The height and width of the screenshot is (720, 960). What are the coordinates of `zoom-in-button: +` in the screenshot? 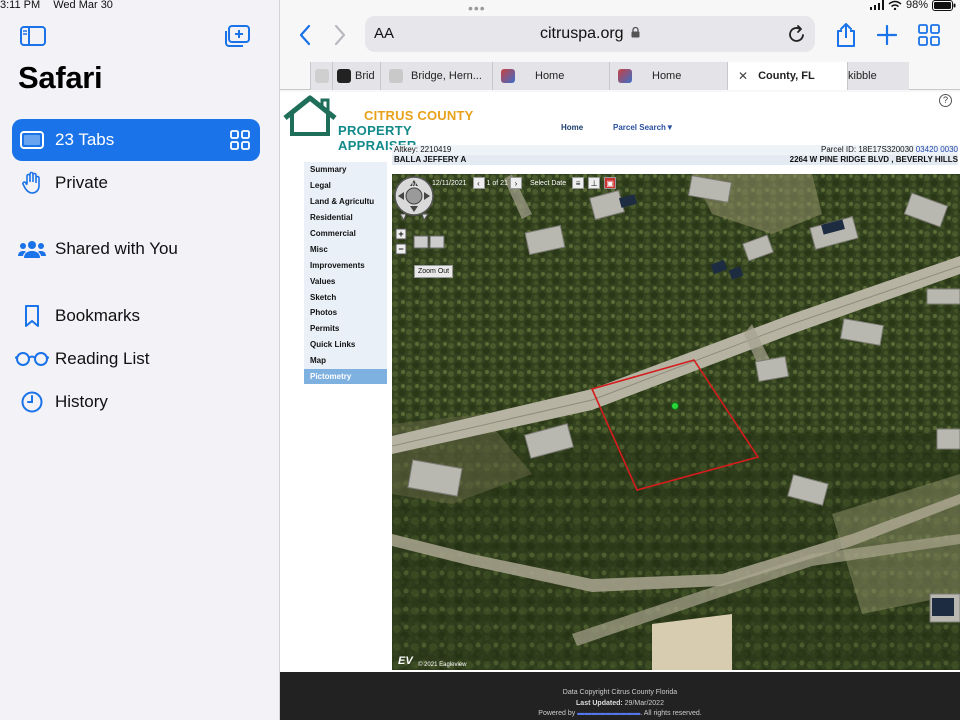 It's located at (400, 234).